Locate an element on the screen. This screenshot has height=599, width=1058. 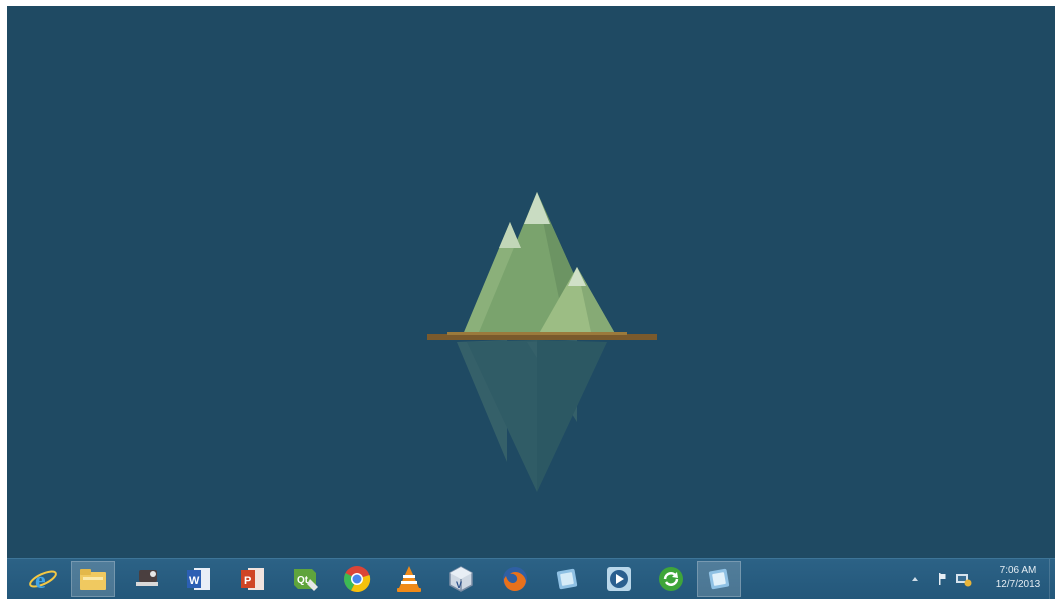
svg-text: W is located at coordinates (194, 581).